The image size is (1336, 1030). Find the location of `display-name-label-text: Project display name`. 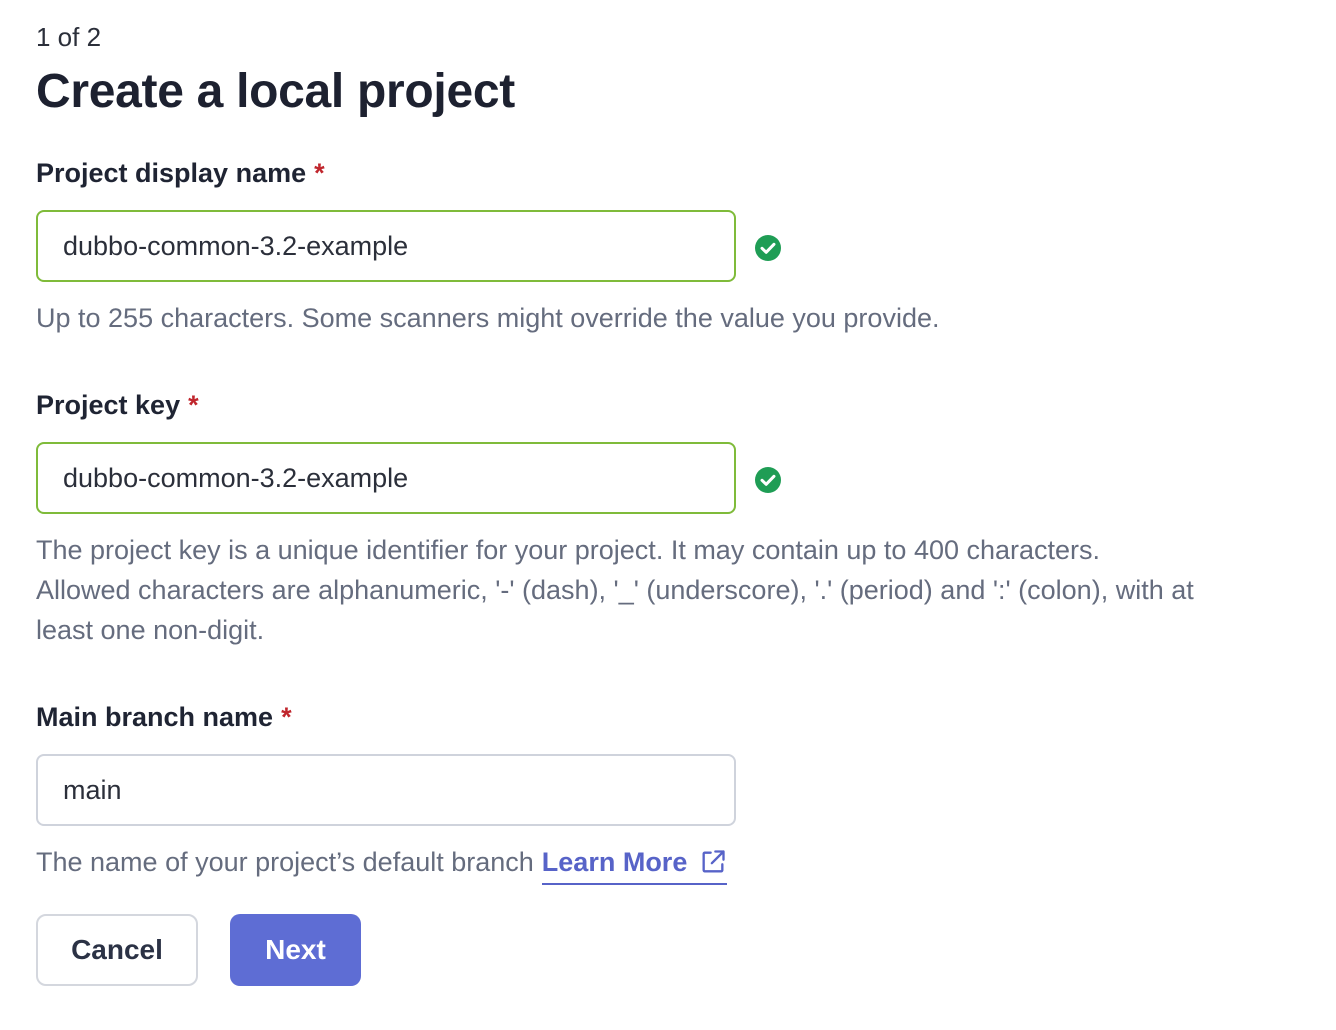

display-name-label-text: Project display name is located at coordinates (171, 173).